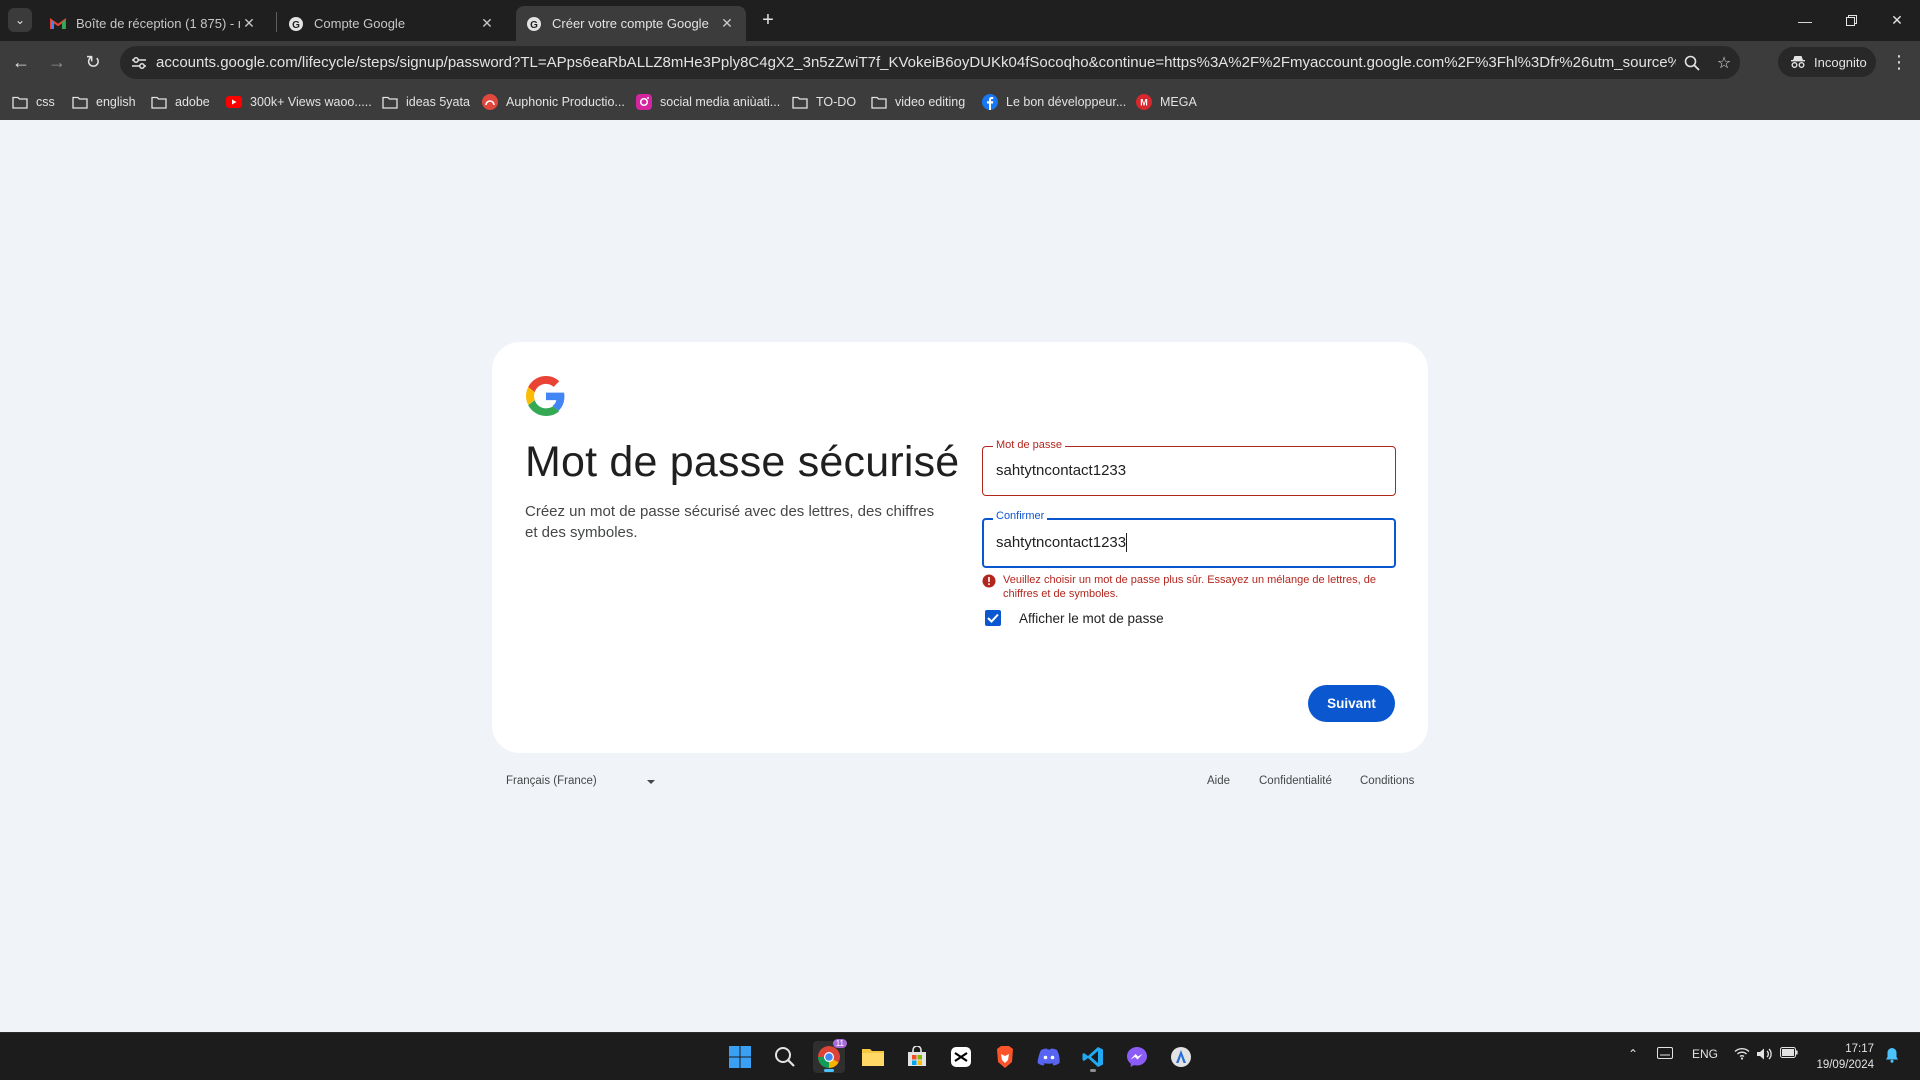 The image size is (1920, 1080). Describe the element at coordinates (1692, 63) in the screenshot. I see `zoom-icon` at that location.